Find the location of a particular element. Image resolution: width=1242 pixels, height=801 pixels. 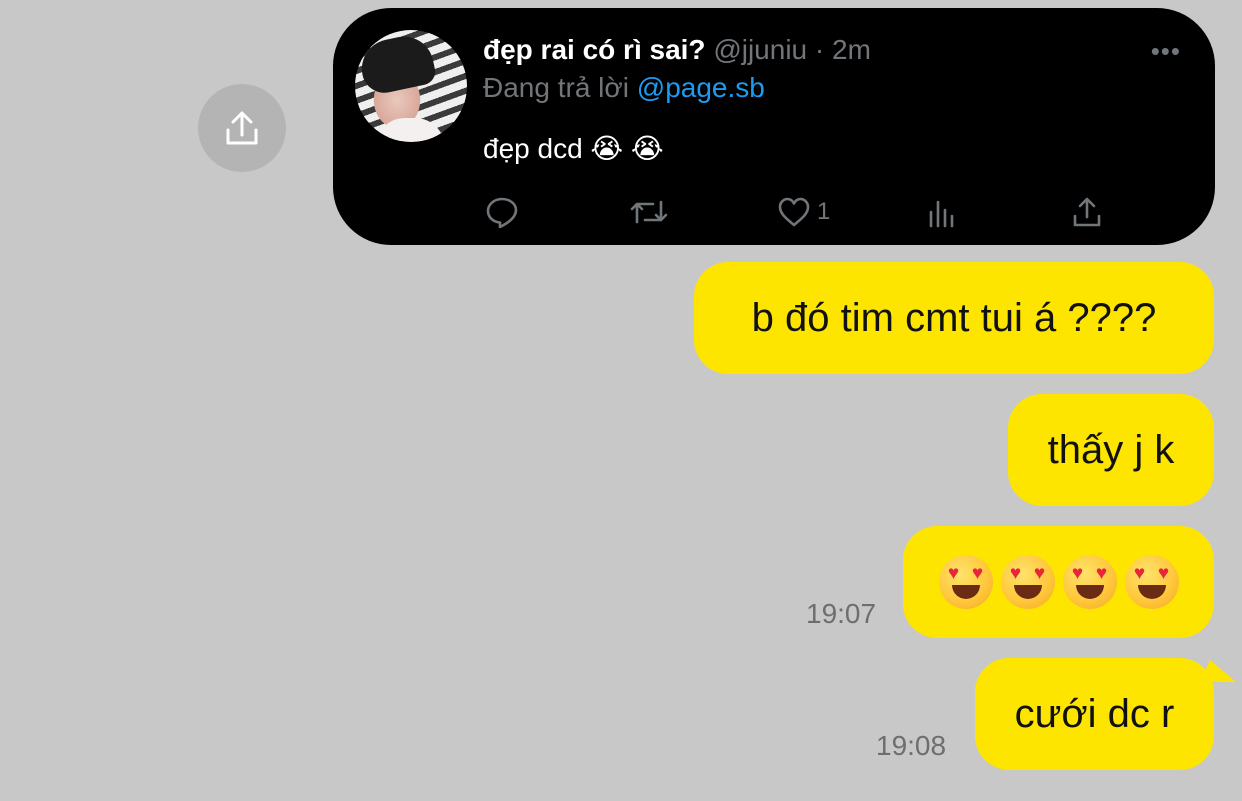

analytics-icon is located at coordinates (941, 214).